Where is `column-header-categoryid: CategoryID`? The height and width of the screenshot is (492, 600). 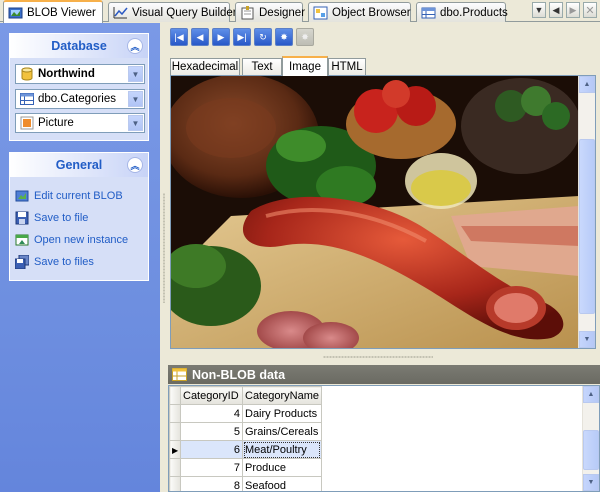
column-header-categoryid: CategoryID is located at coordinates (211, 395).